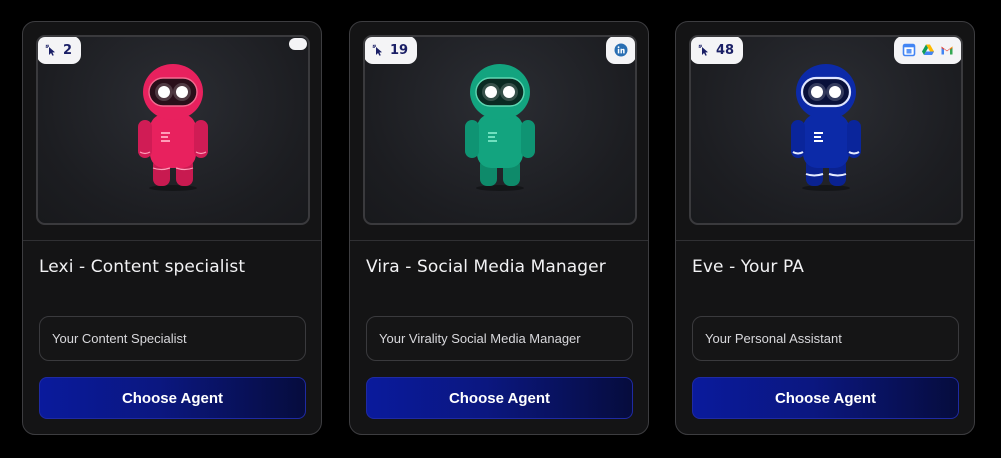 This screenshot has height=458, width=1001. Describe the element at coordinates (399, 50) in the screenshot. I see `usage-count: 19` at that location.